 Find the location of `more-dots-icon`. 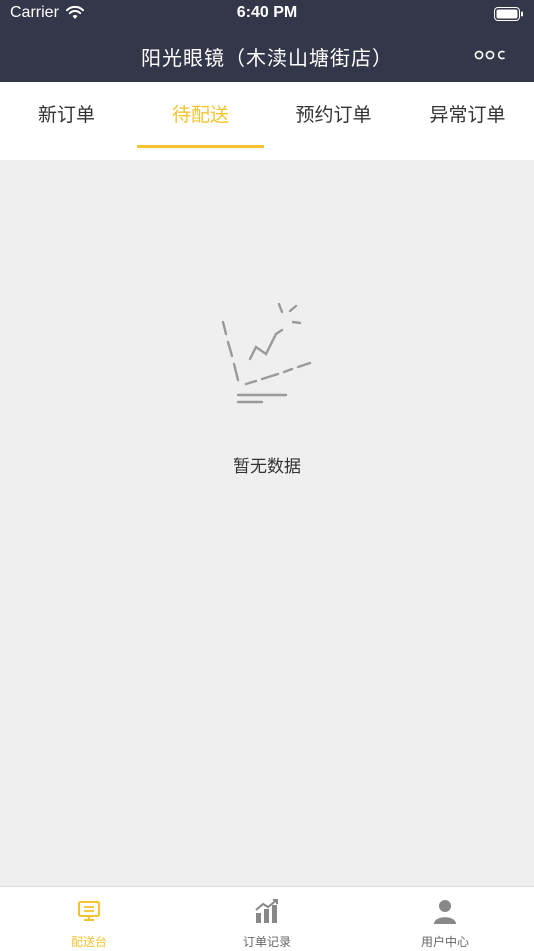

more-dots-icon is located at coordinates (490, 55).